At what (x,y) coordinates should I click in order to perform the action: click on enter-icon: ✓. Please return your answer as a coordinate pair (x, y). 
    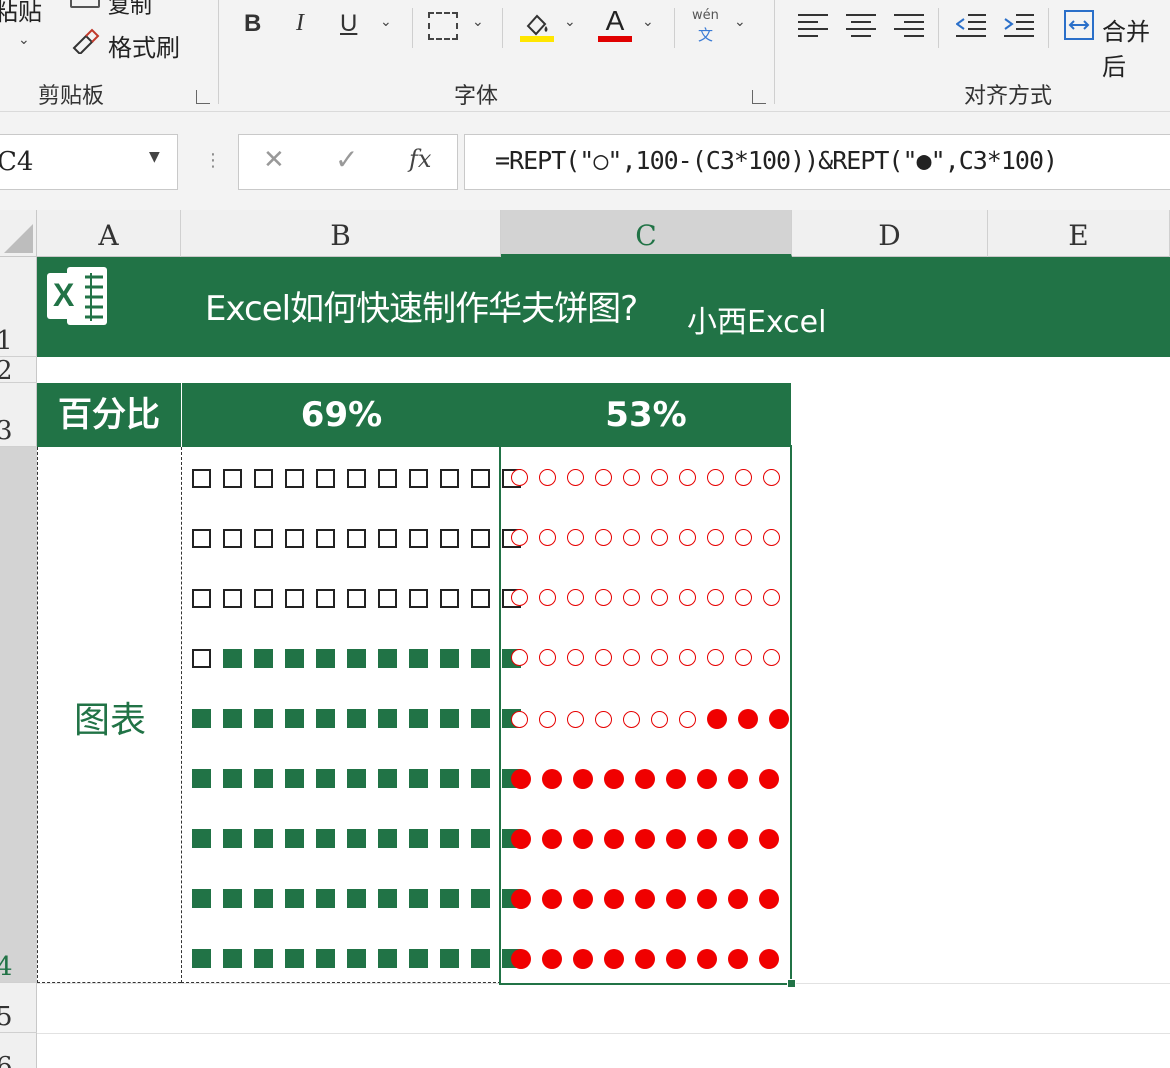
    Looking at the image, I should click on (346, 159).